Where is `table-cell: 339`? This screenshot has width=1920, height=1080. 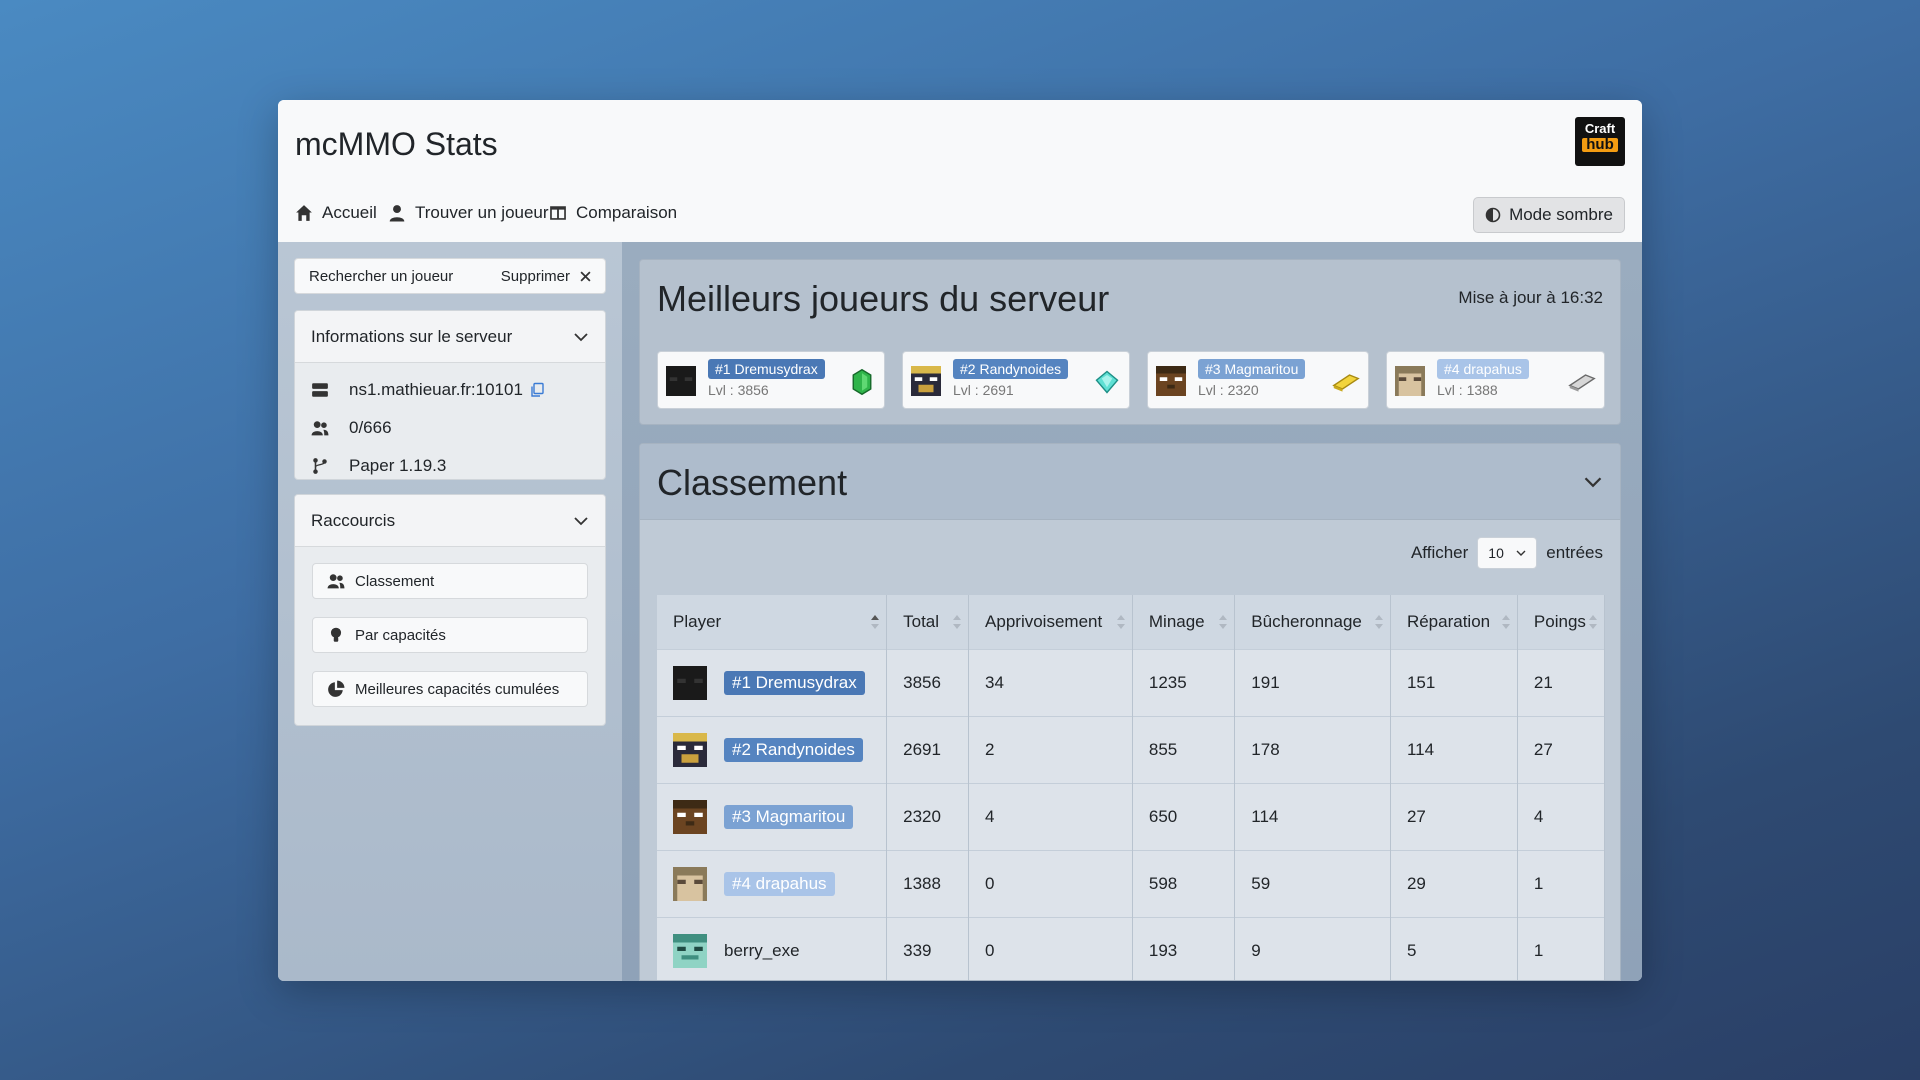
table-cell: 339 is located at coordinates (928, 948).